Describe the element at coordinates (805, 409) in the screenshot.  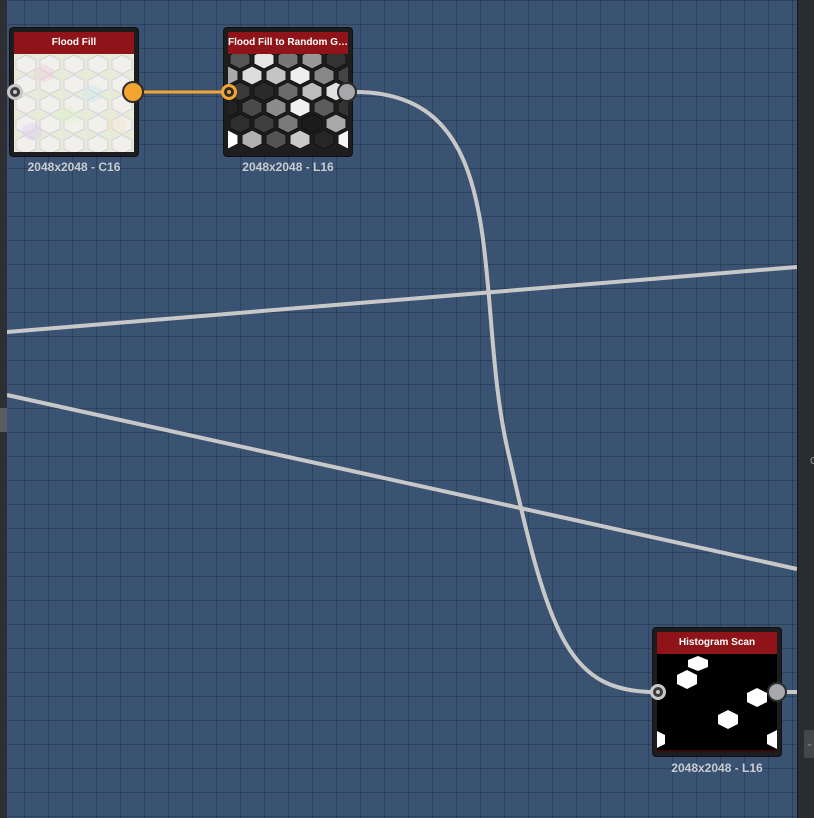
I see `right-side-panel-edge: C ⌄` at that location.